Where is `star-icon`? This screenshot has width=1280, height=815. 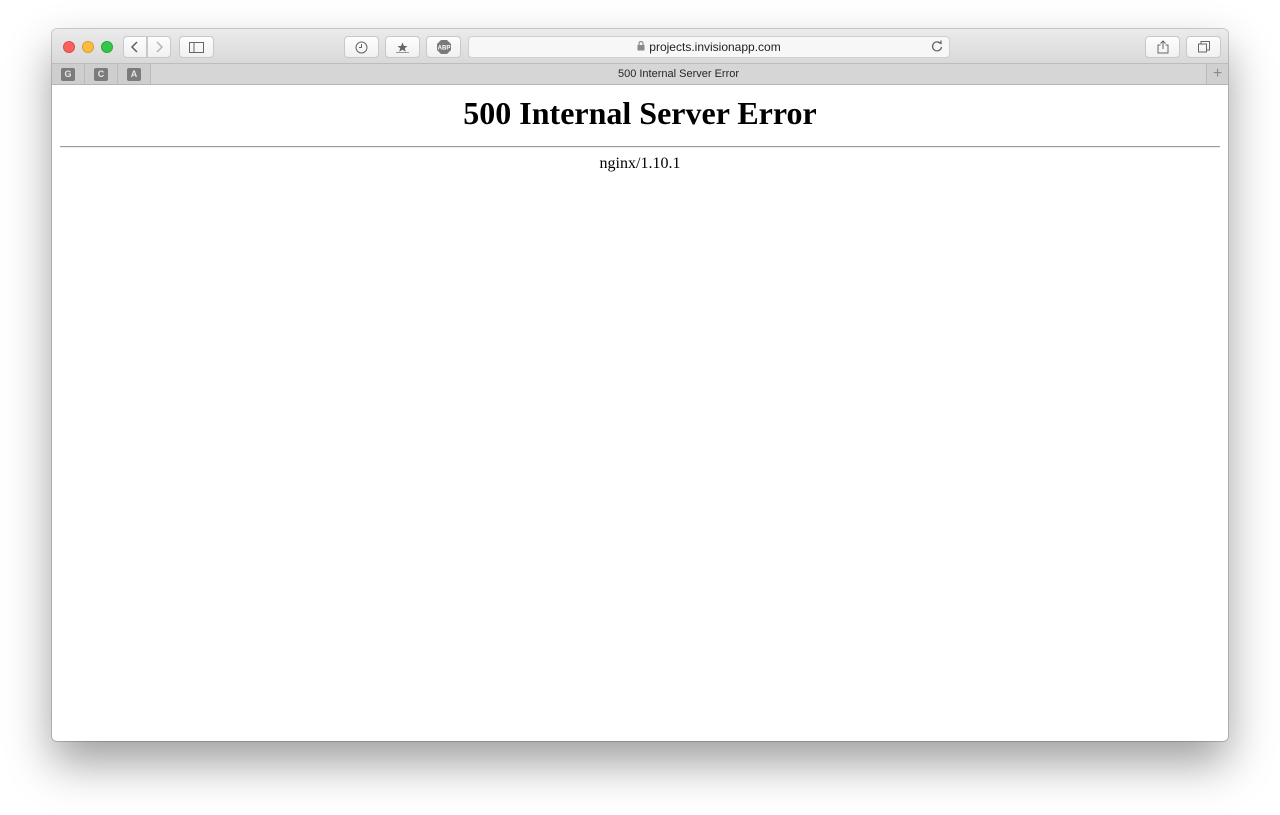
star-icon is located at coordinates (402, 47).